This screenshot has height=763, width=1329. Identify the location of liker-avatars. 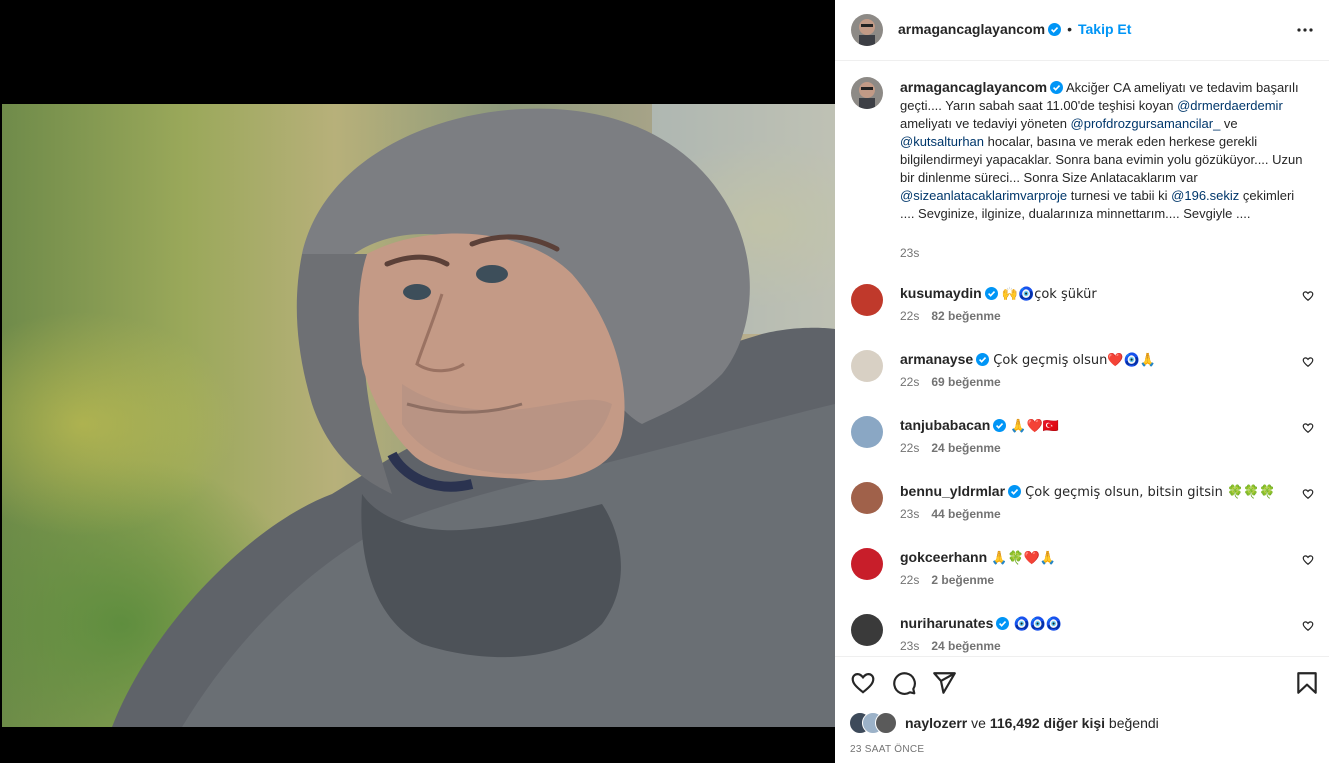
(879, 723).